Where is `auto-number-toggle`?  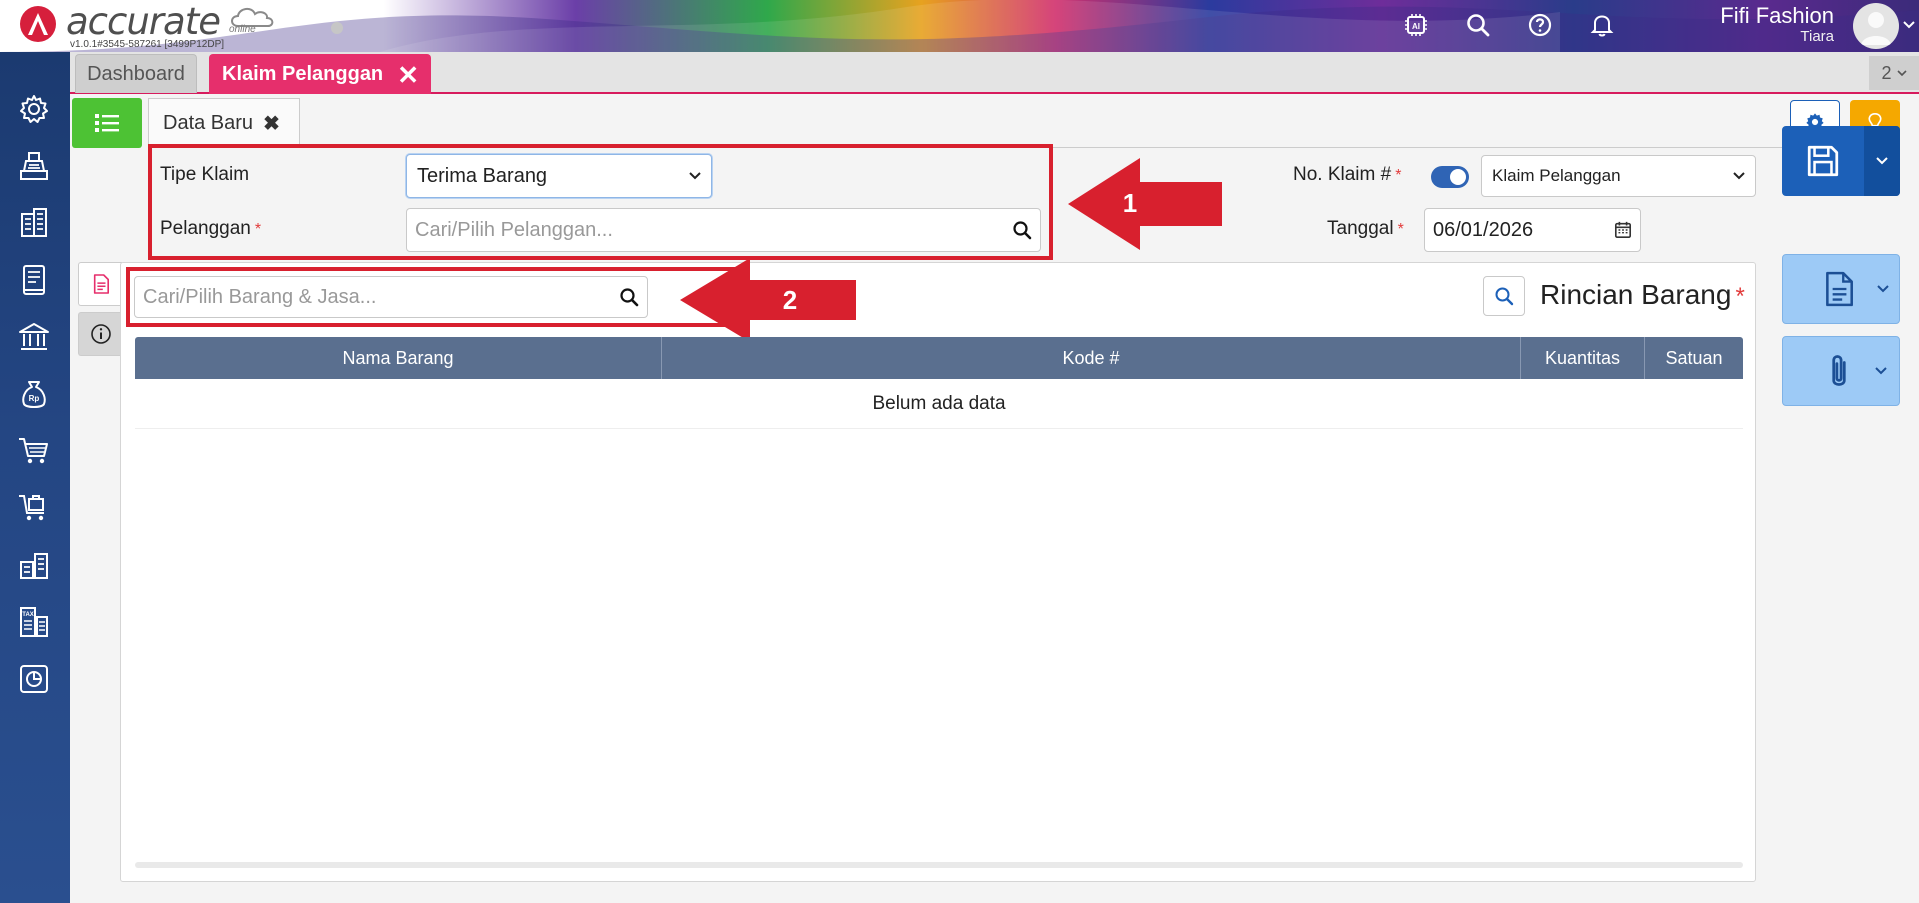 auto-number-toggle is located at coordinates (1450, 177).